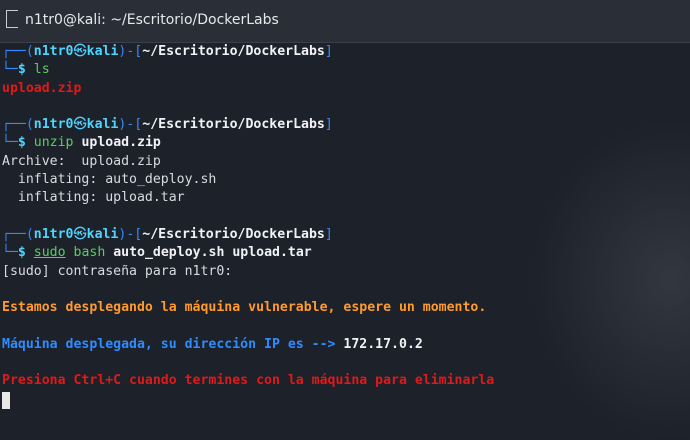 Image resolution: width=690 pixels, height=440 pixels. I want to click on sudo-prompt: [sudo] contraseña para n1tr0:, so click(117, 271).